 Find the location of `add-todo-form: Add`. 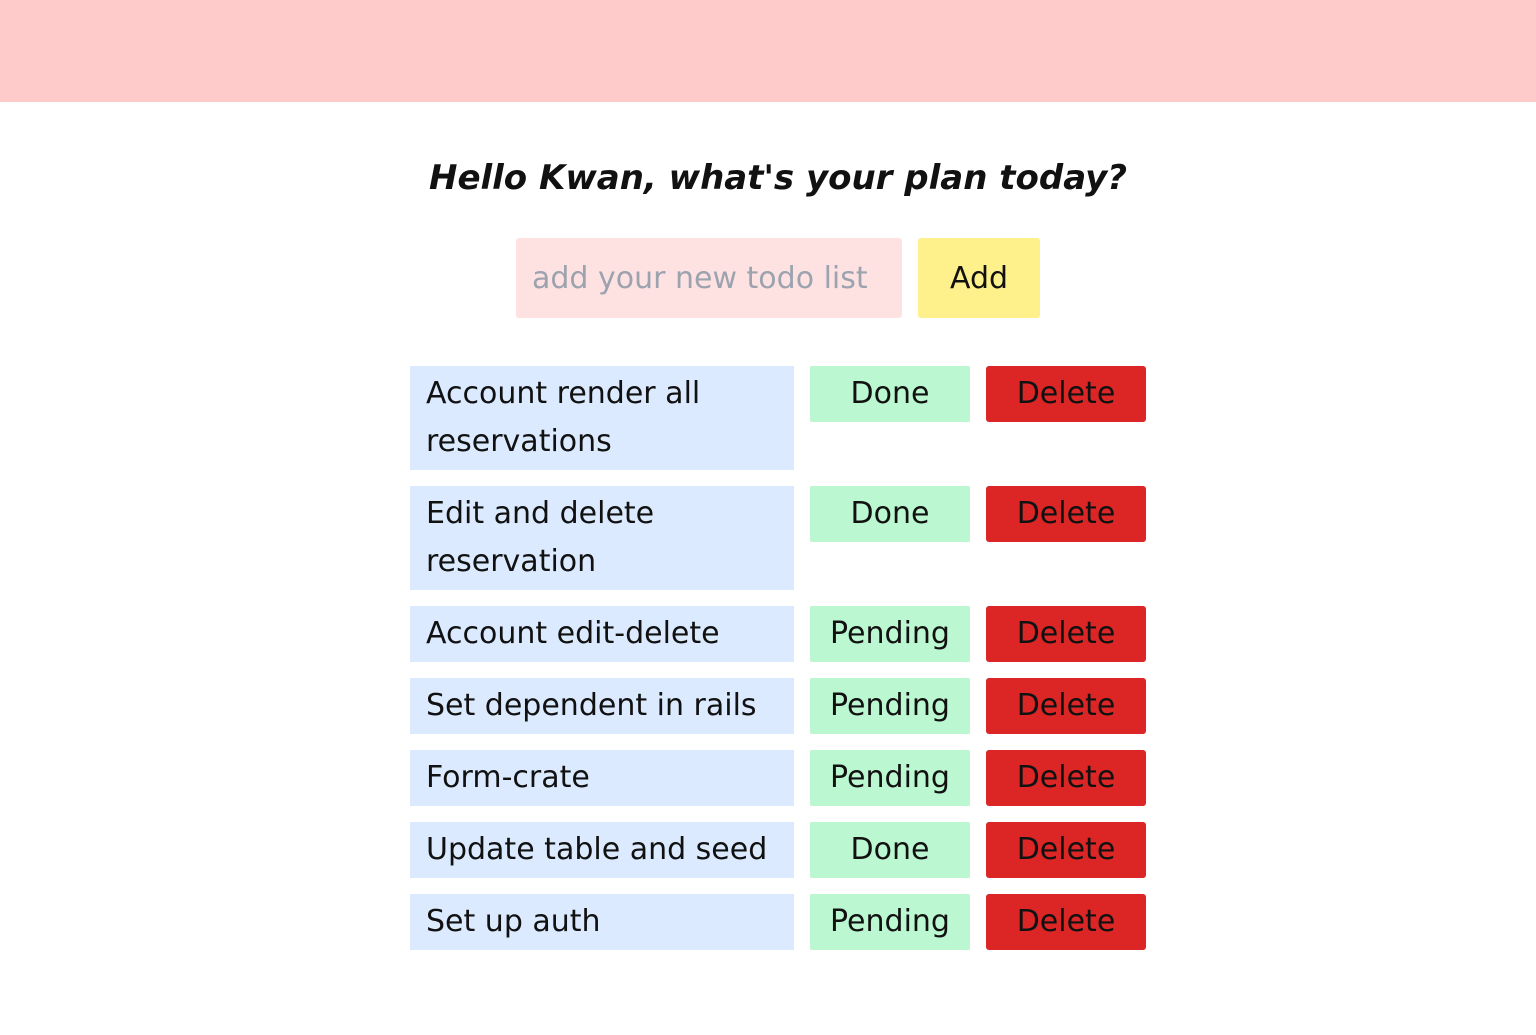

add-todo-form: Add is located at coordinates (778, 278).